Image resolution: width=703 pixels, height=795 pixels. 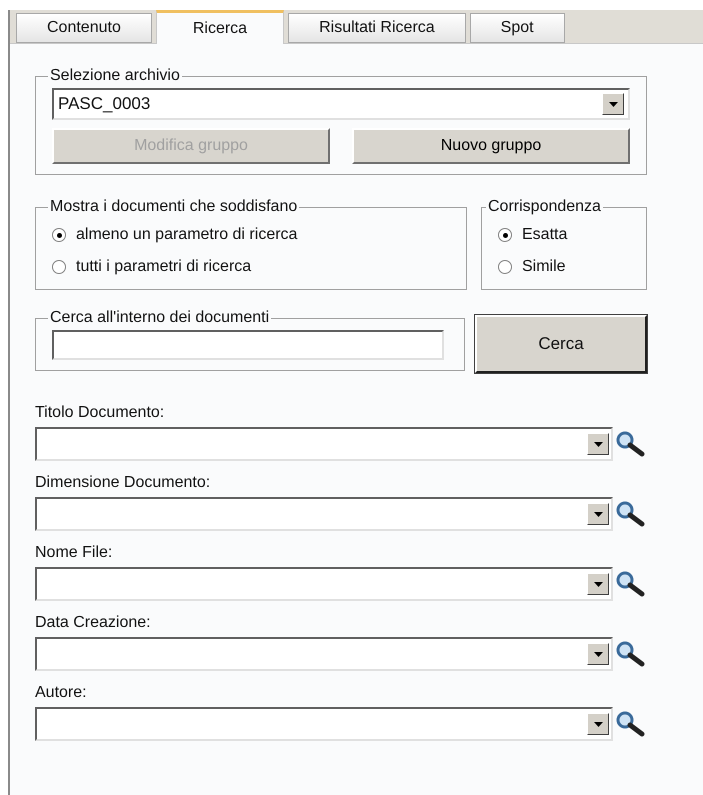 I want to click on radio-label: tutti i parametri di ricerca, so click(x=164, y=267).